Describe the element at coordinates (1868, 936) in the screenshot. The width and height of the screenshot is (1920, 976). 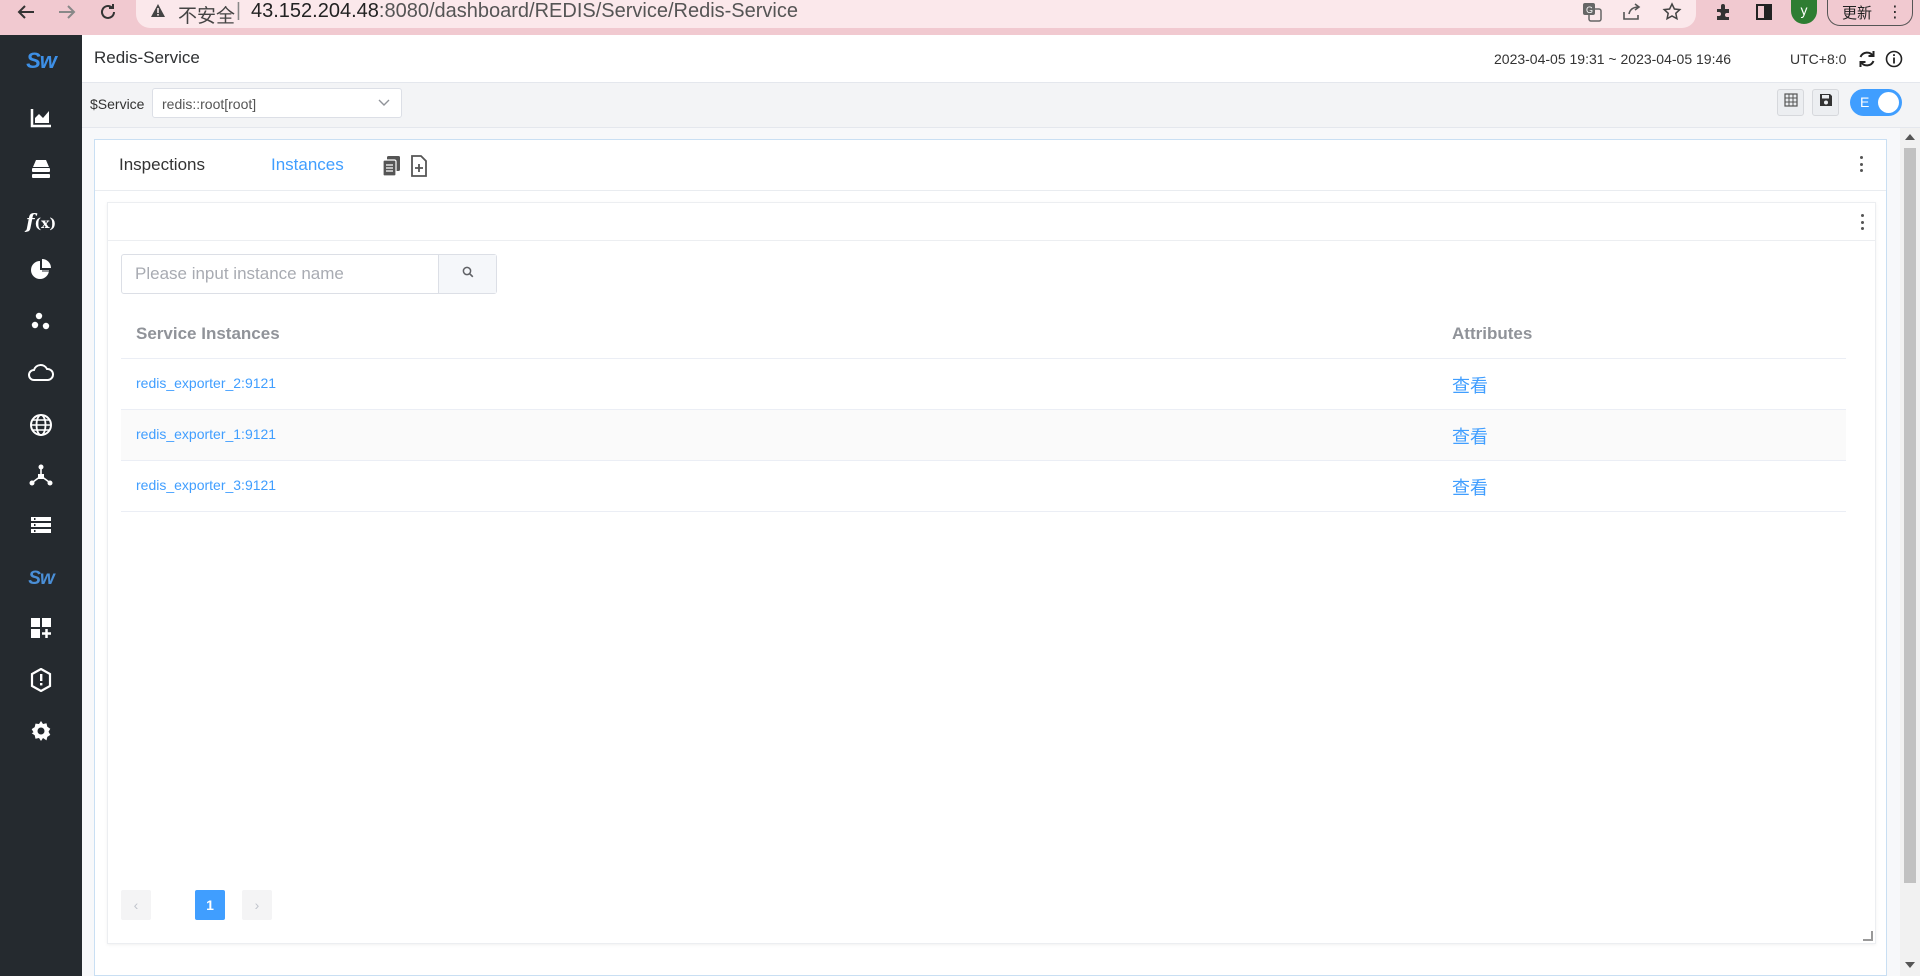
I see `resize-handle-icon` at that location.